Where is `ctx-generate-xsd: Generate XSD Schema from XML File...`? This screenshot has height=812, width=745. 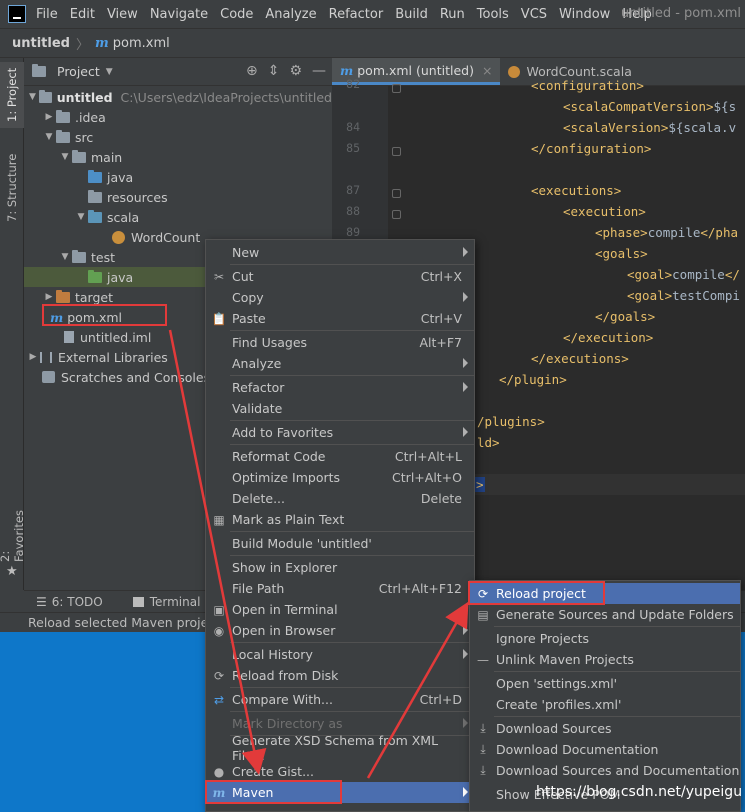 ctx-generate-xsd: Generate XSD Schema from XML File... is located at coordinates (340, 748).